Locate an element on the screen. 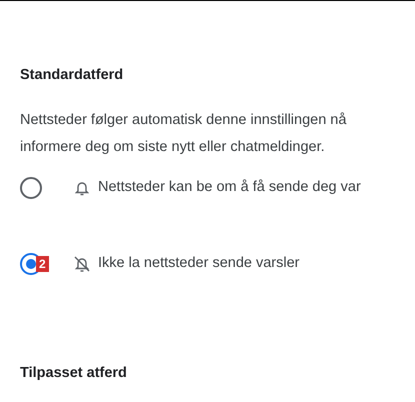  section-heading: Tilpasset atferd is located at coordinates (74, 373).